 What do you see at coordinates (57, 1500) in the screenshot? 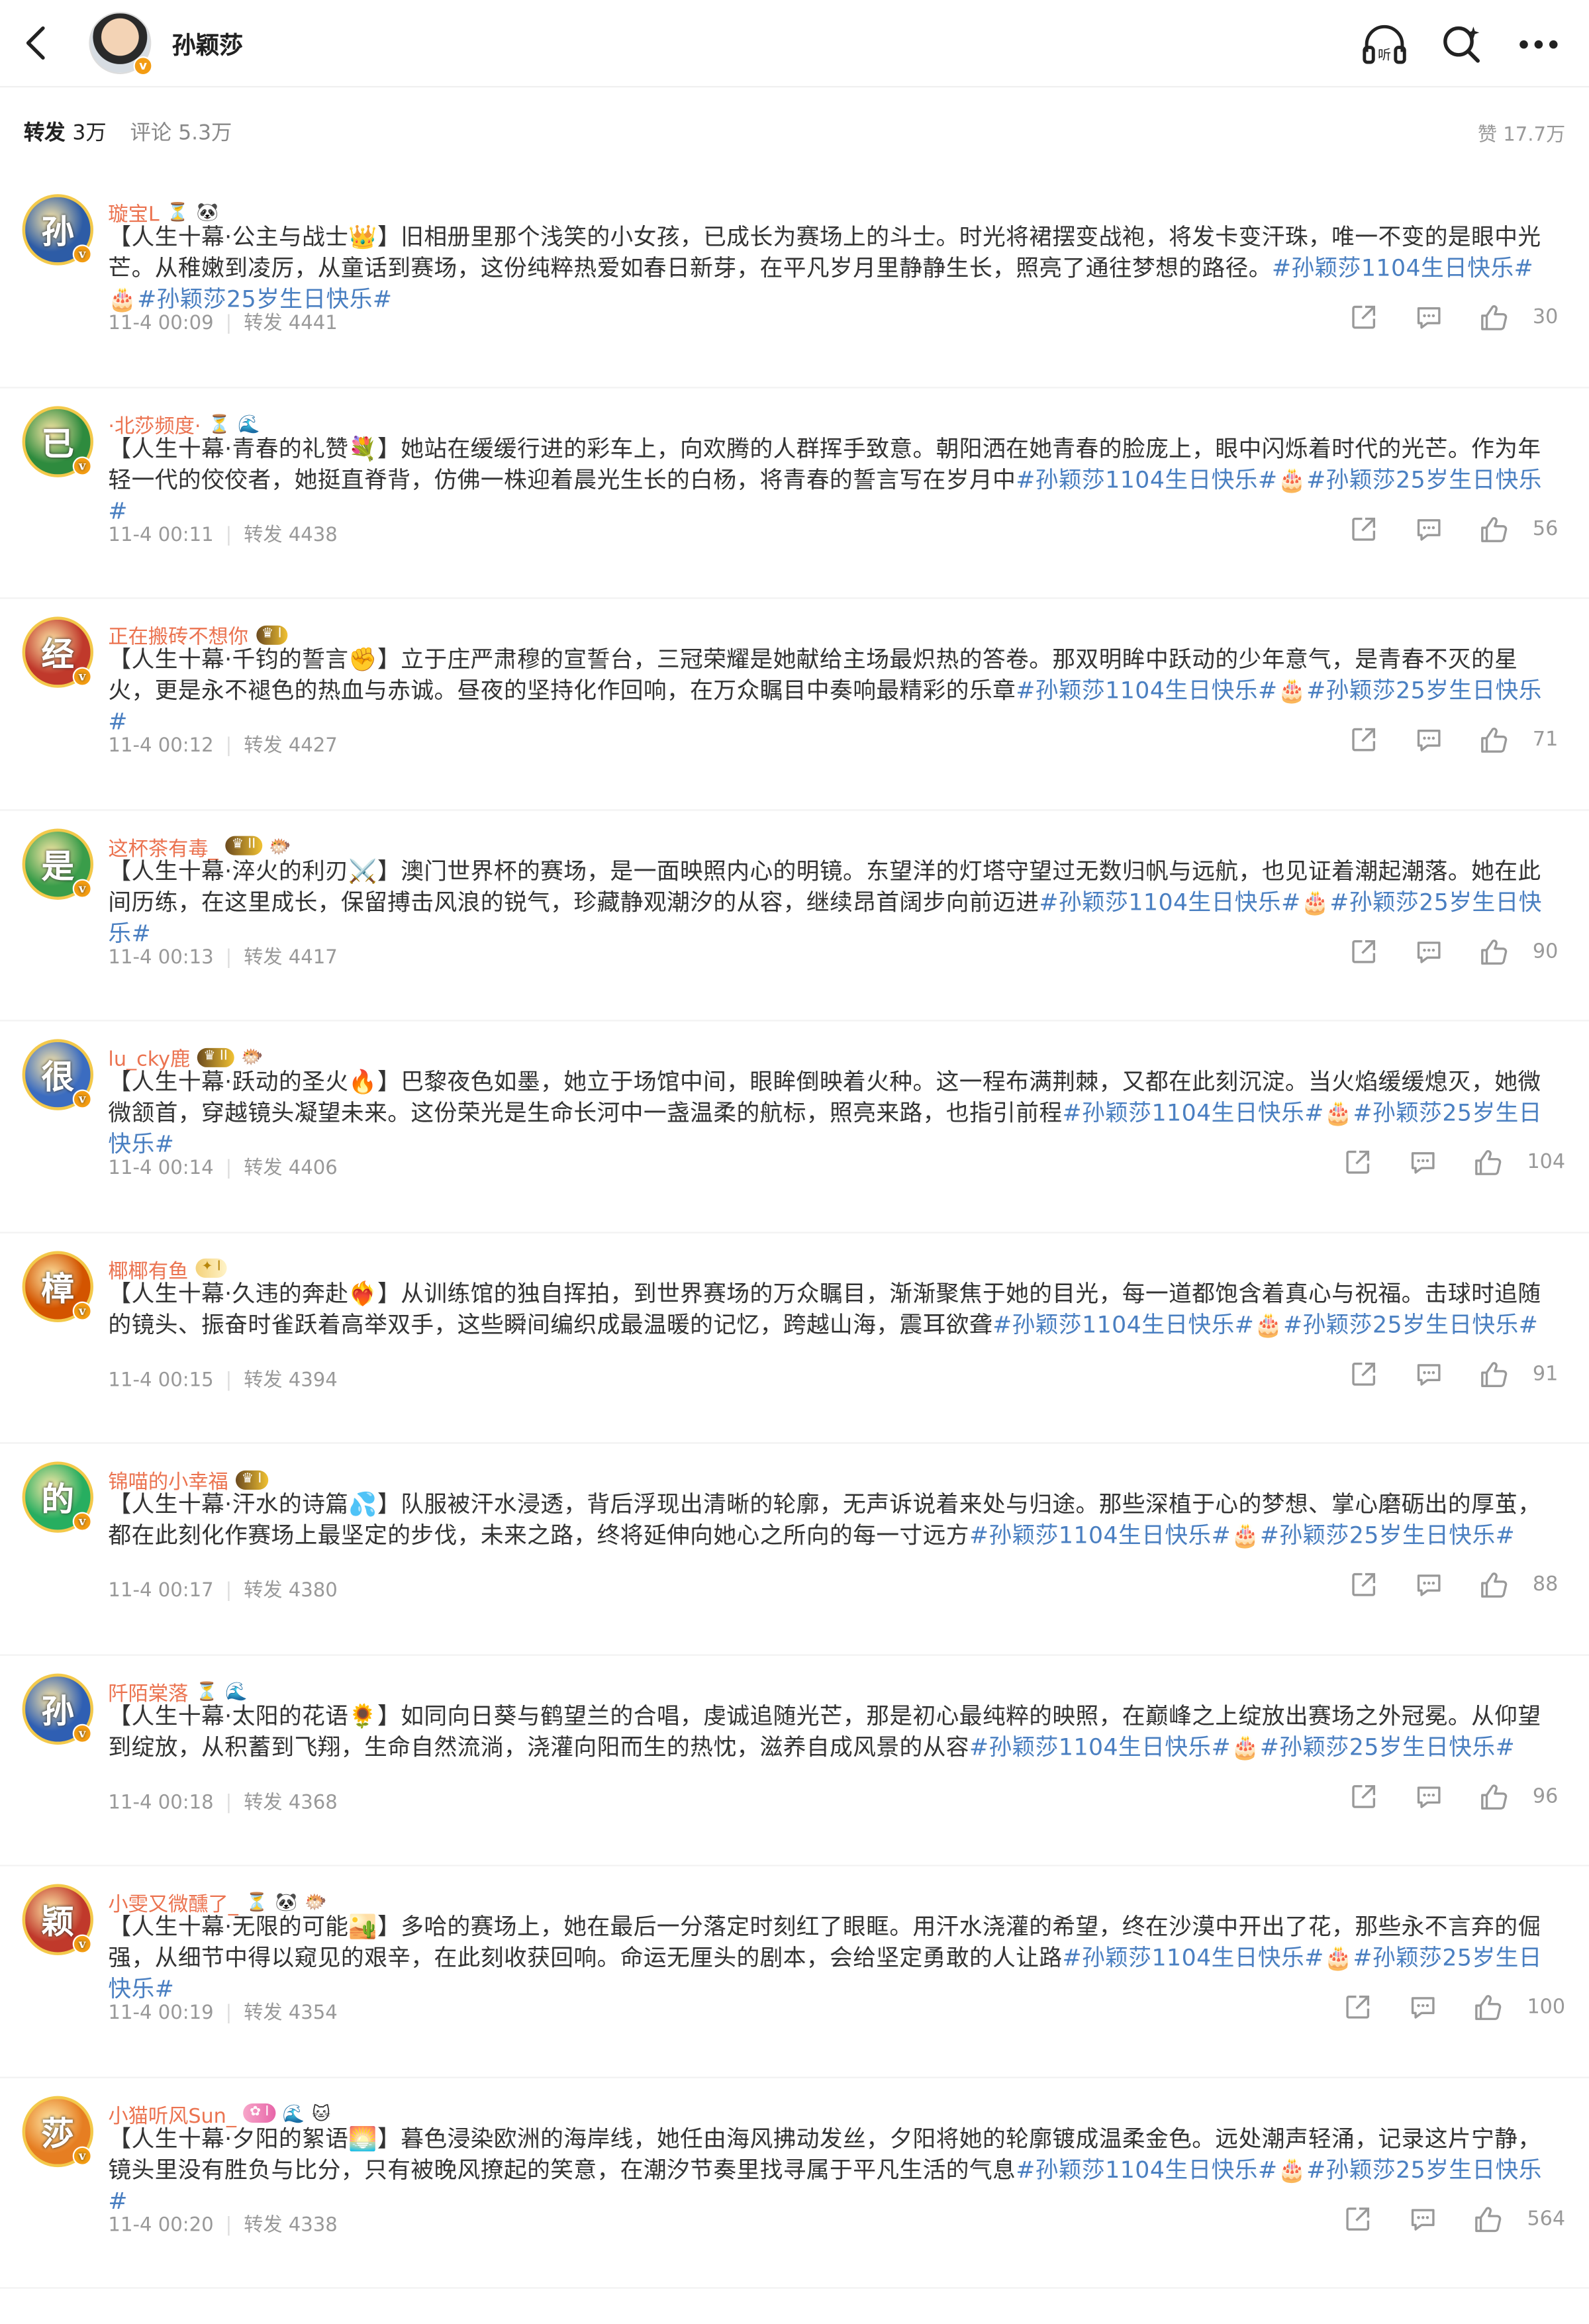
I see `avatar-character: 的` at bounding box center [57, 1500].